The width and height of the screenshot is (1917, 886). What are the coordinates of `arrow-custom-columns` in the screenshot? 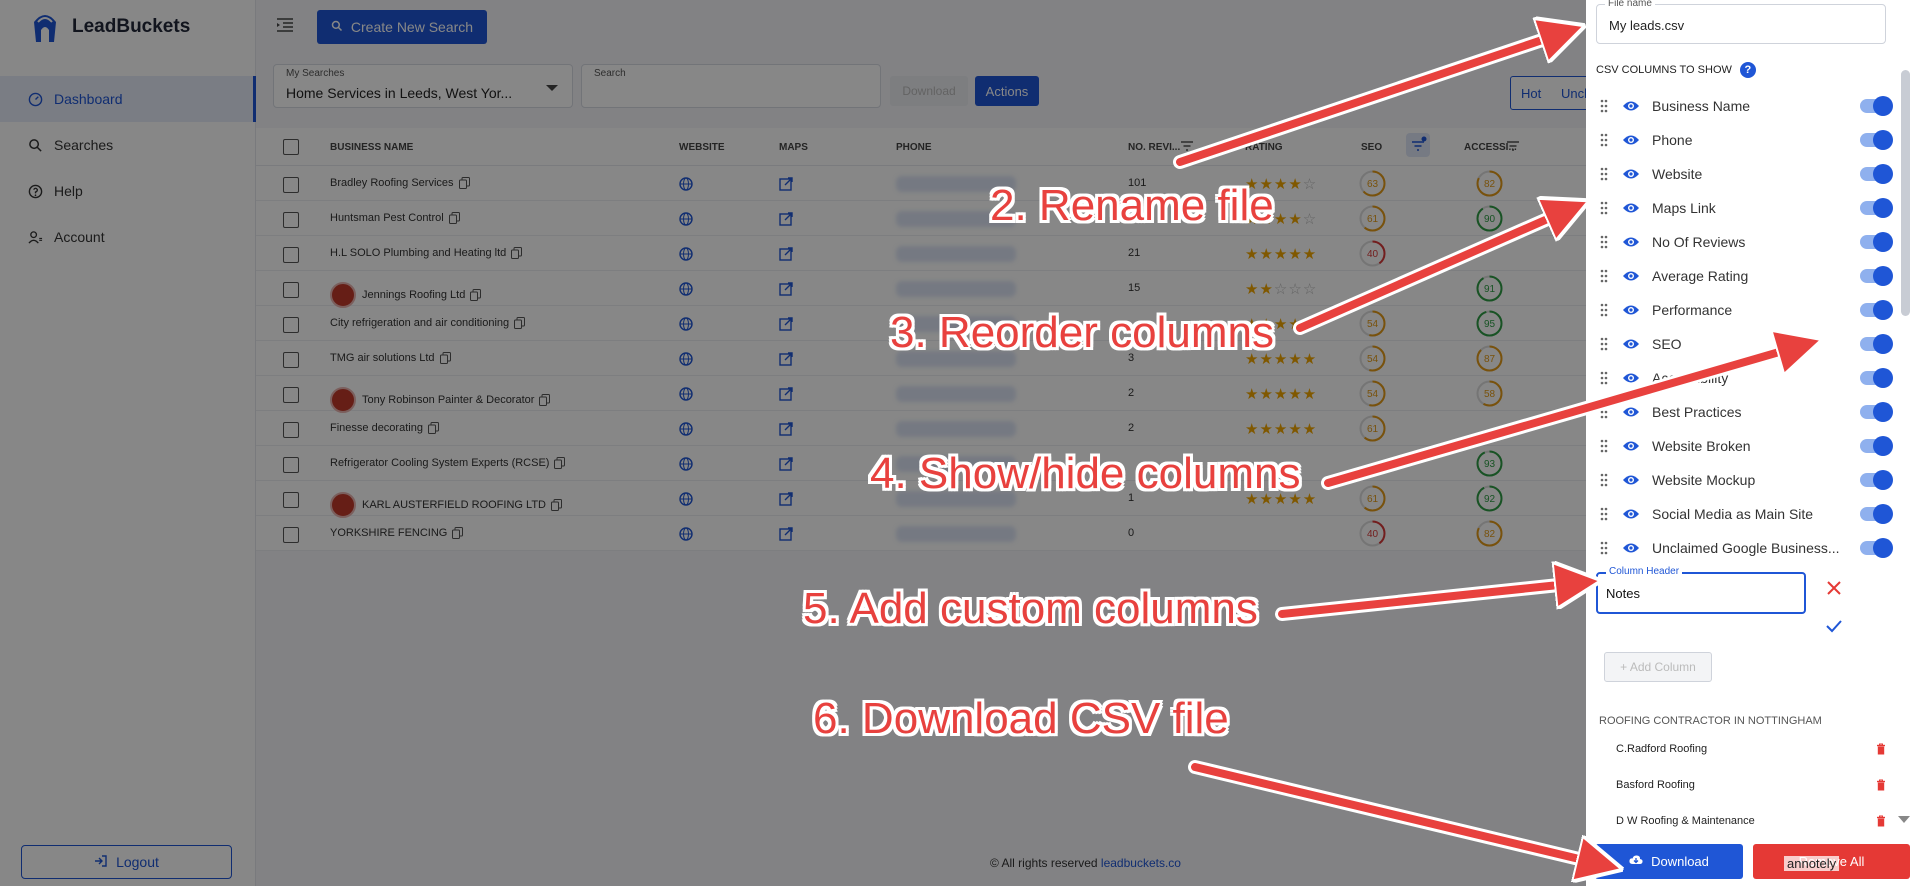 It's located at (1428, 600).